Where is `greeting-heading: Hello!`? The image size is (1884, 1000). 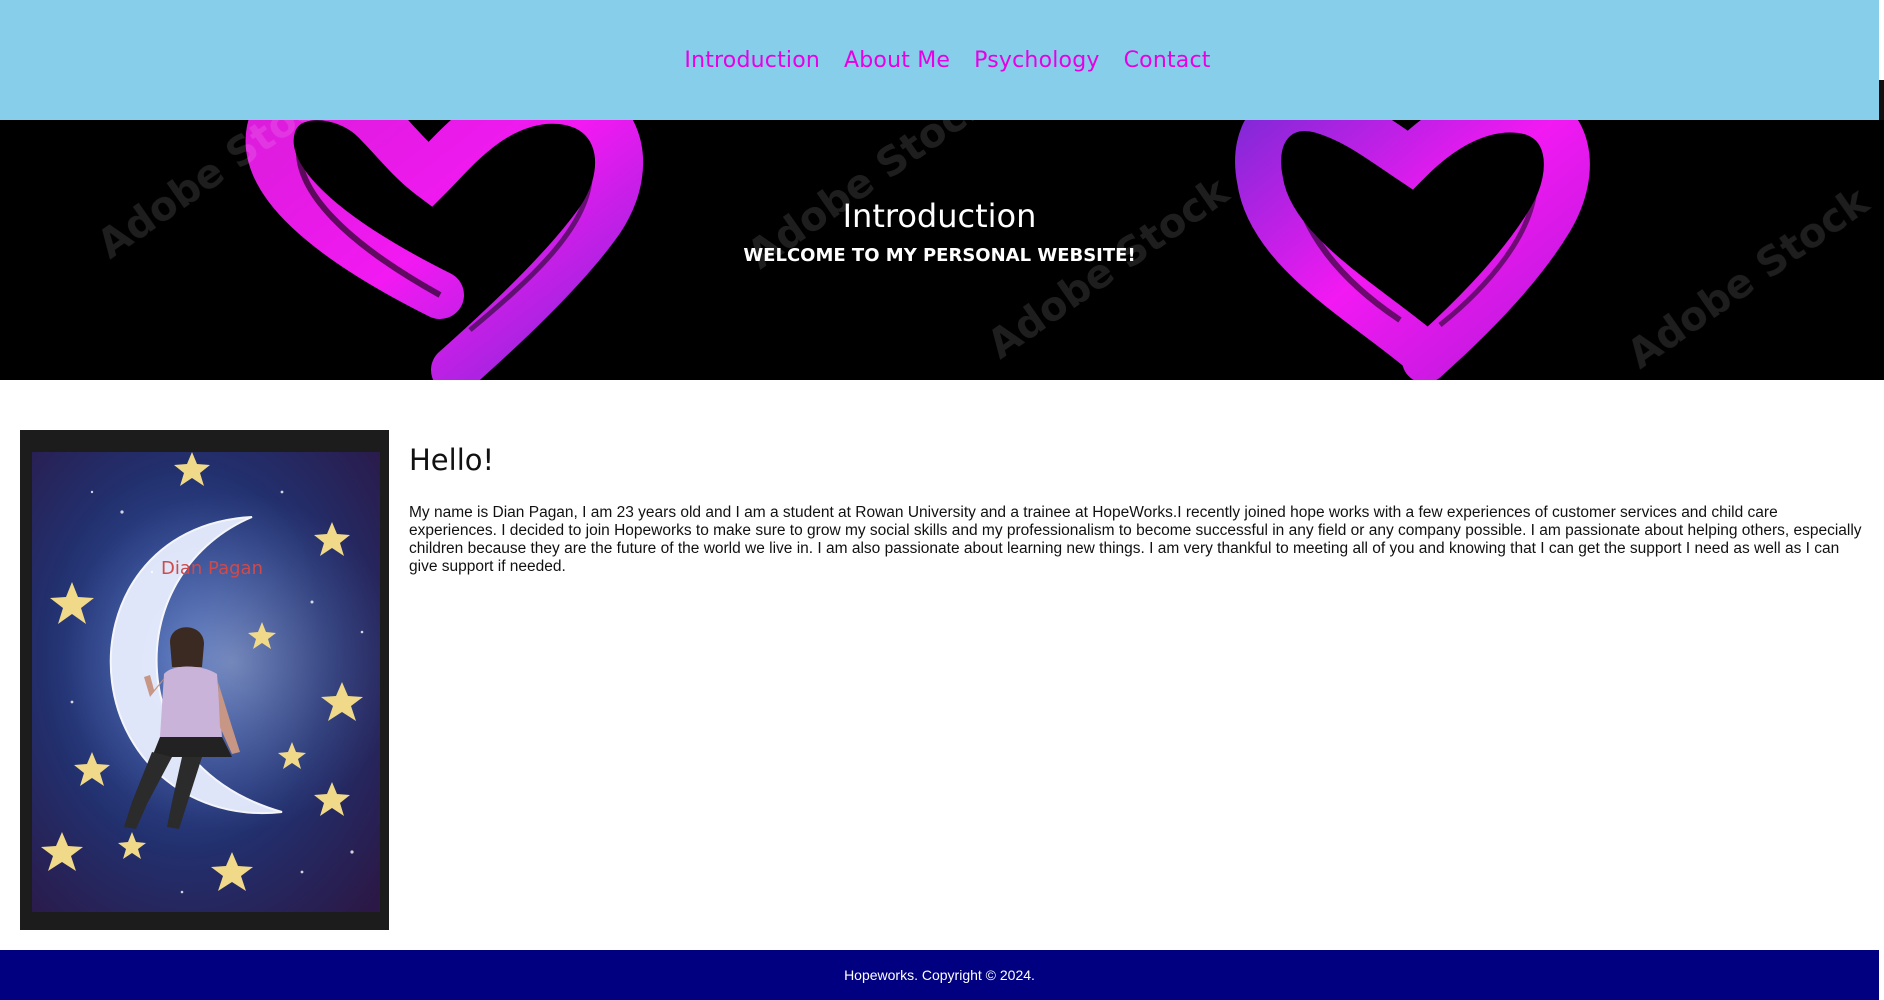
greeting-heading: Hello! is located at coordinates (452, 460).